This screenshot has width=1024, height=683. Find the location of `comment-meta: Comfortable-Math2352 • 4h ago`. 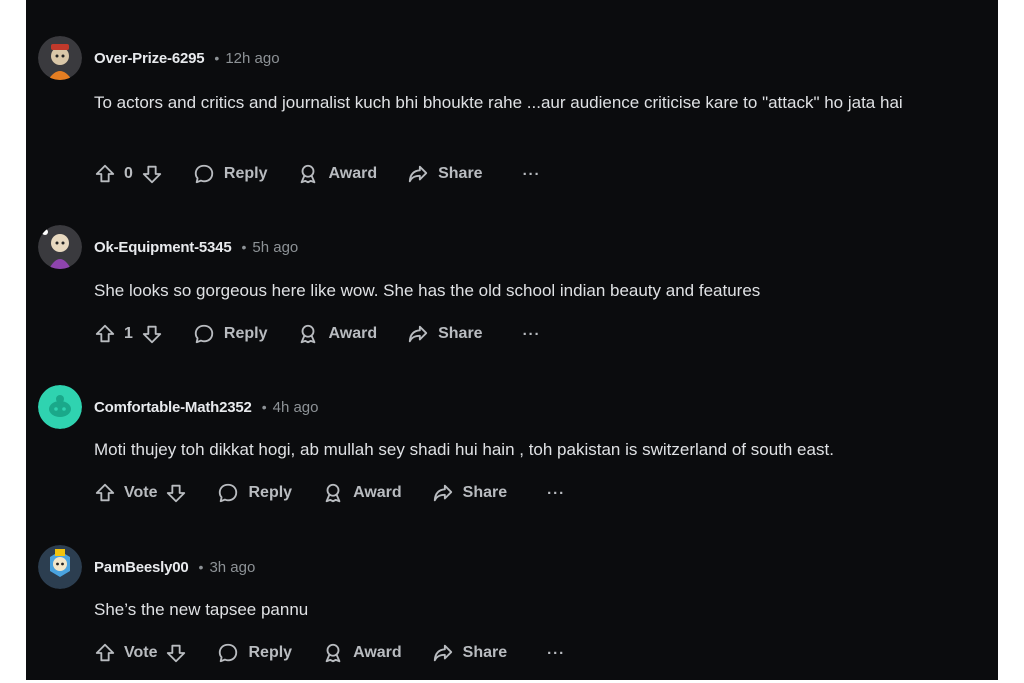

comment-meta: Comfortable-Math2352 • 4h ago is located at coordinates (206, 407).